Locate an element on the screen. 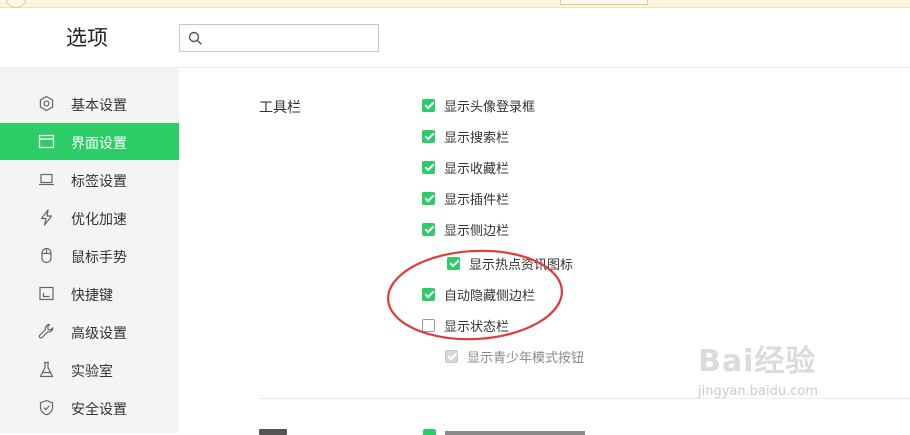 Image resolution: width=910 pixels, height=435 pixels. sidebar-item-tabs: 标签设置 is located at coordinates (89, 179).